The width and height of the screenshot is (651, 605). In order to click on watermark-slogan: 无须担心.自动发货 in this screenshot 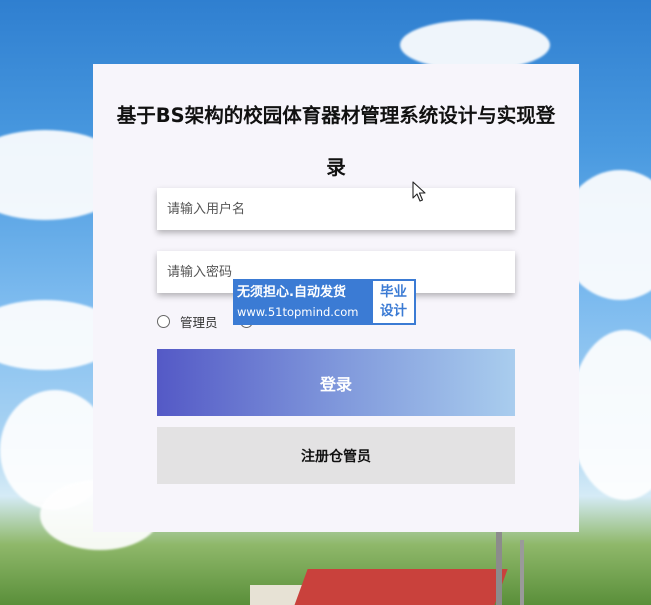, I will do `click(291, 292)`.